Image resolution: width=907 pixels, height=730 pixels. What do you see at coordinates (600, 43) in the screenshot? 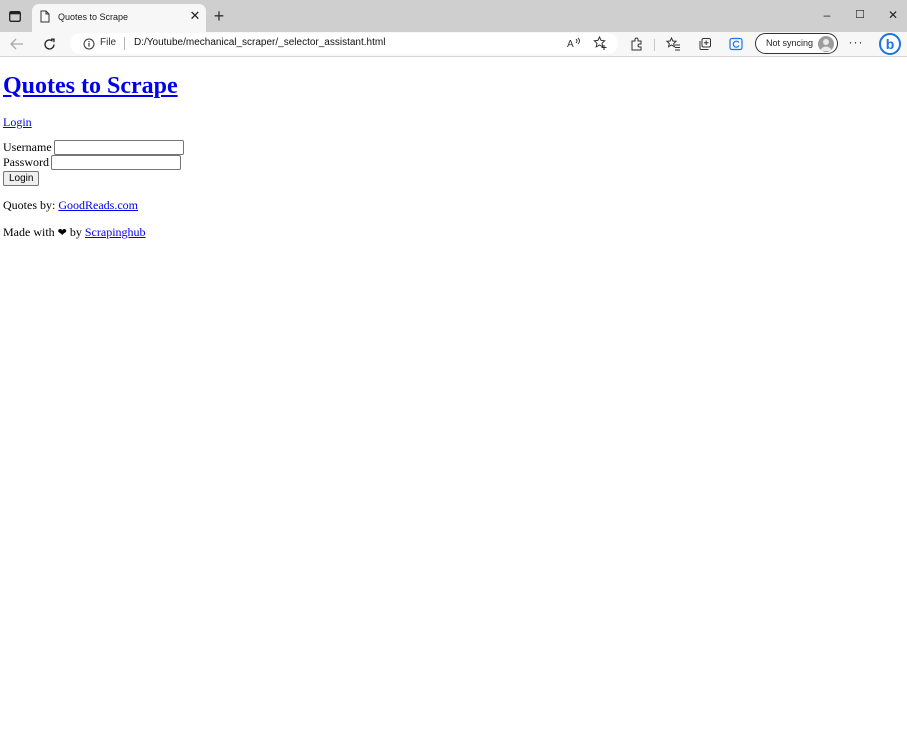
I see `add-favorite-icon` at bounding box center [600, 43].